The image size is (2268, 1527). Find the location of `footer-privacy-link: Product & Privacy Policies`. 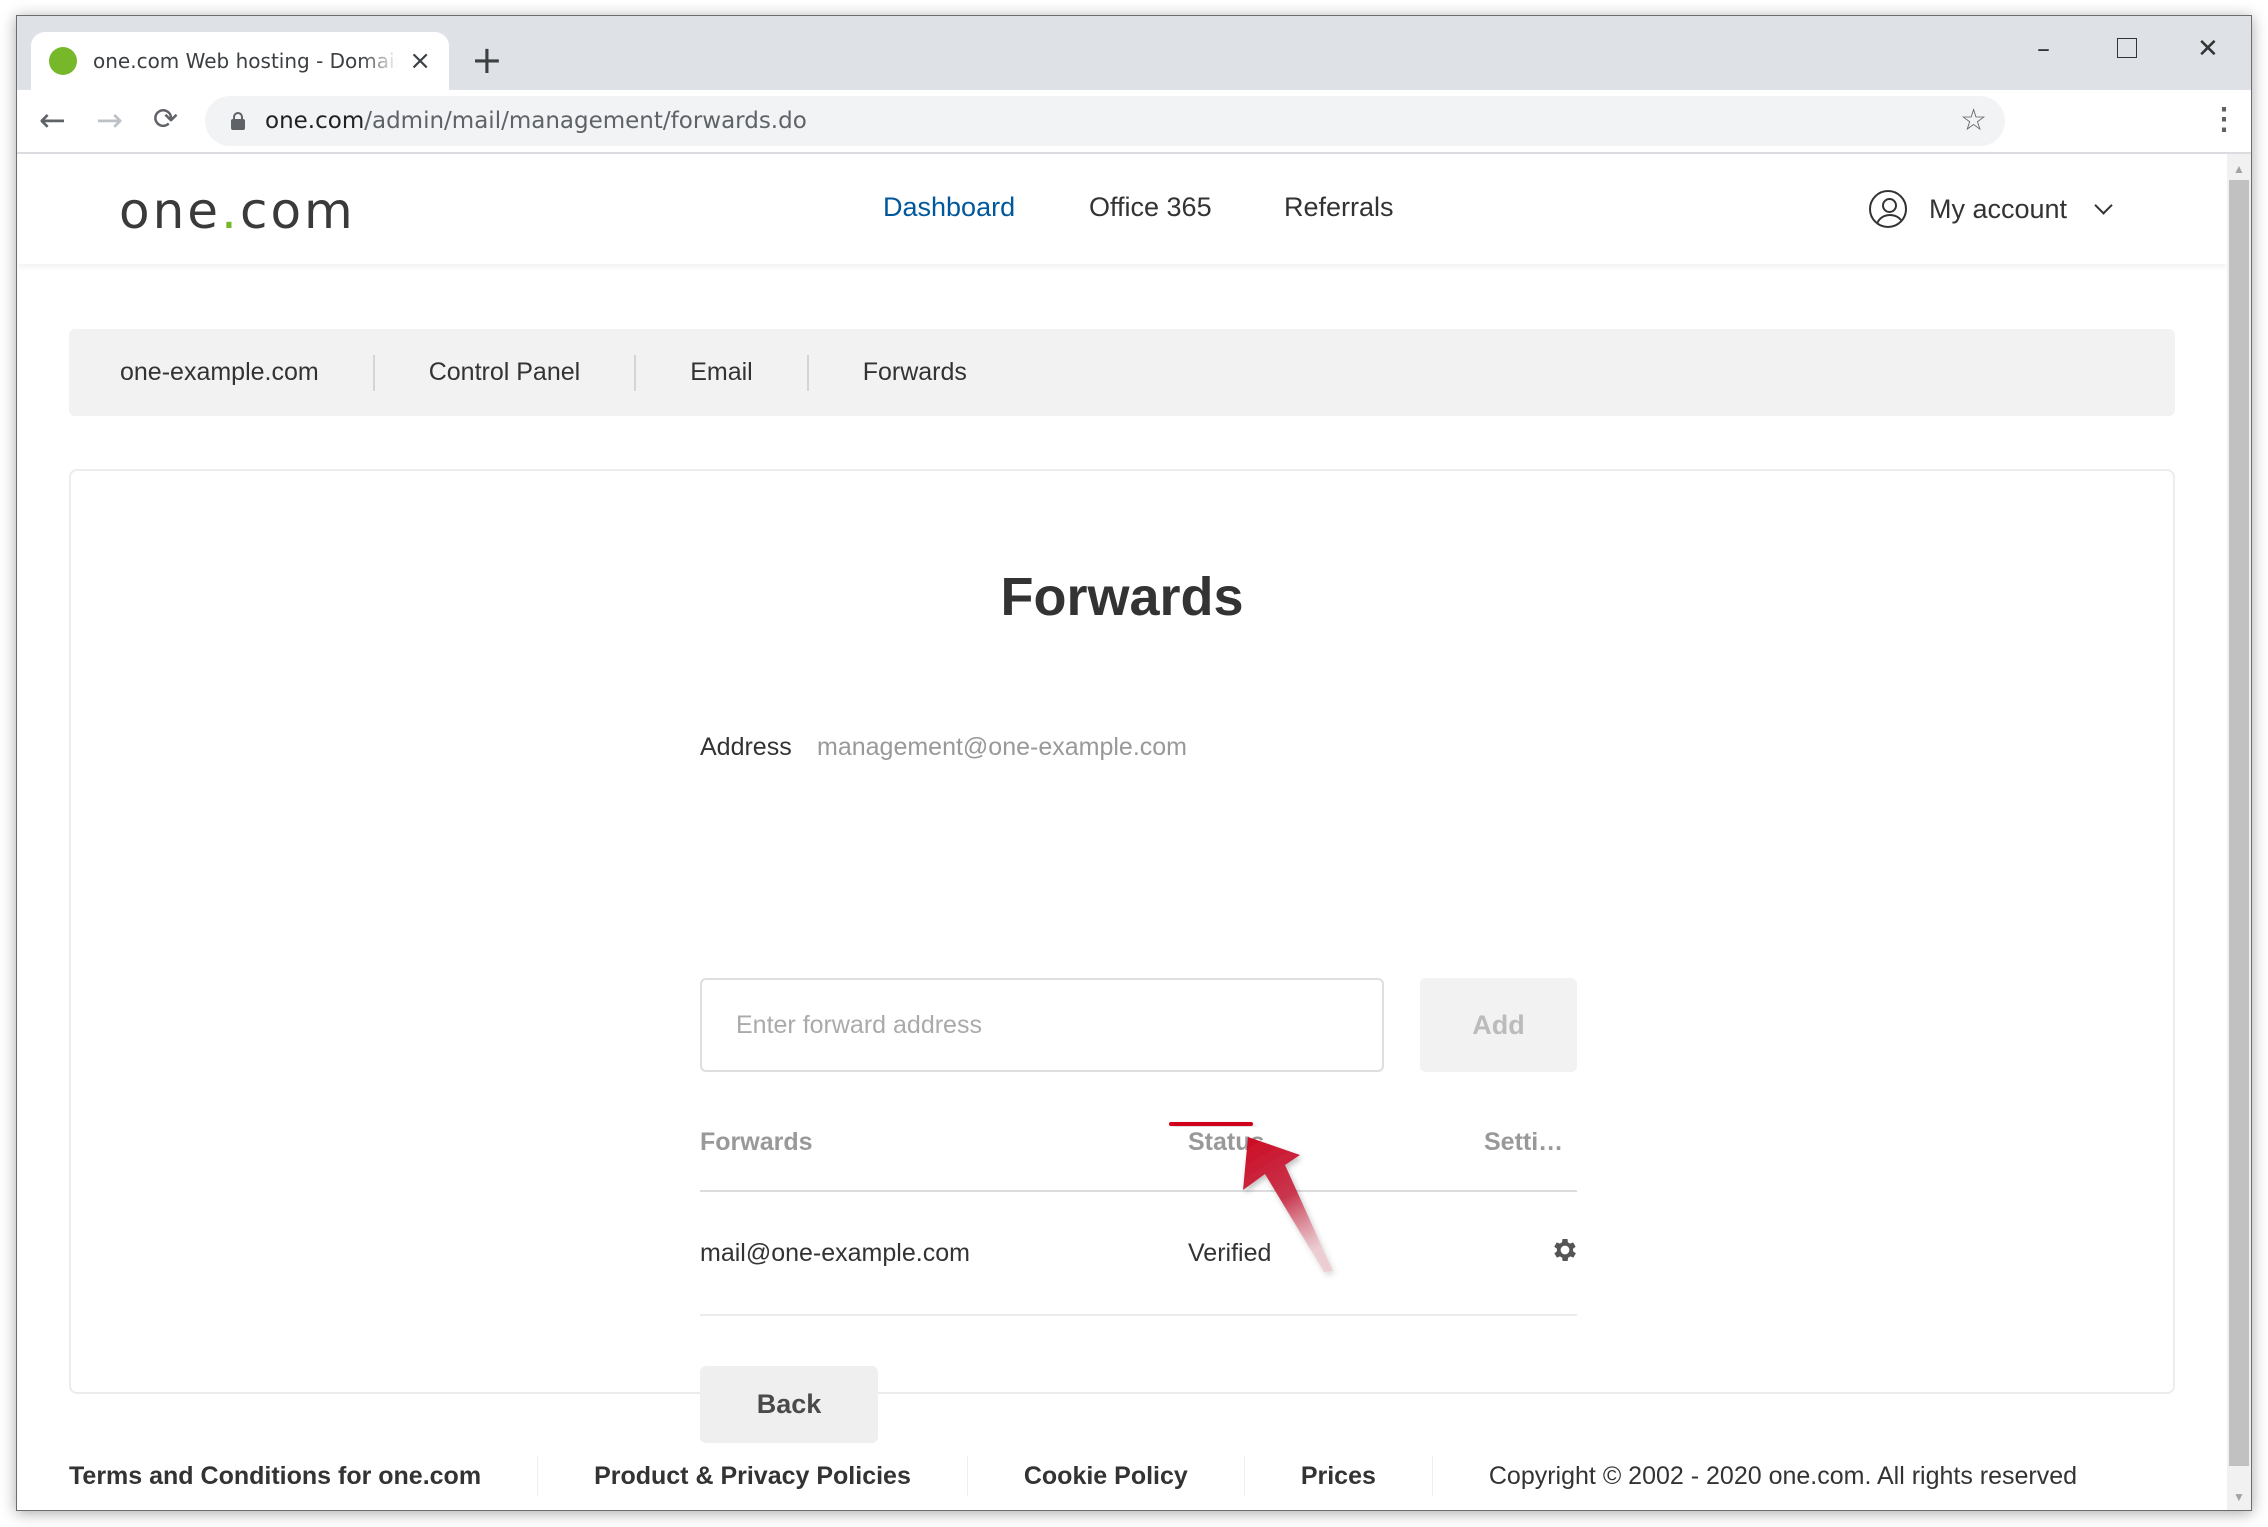

footer-privacy-link: Product & Privacy Policies is located at coordinates (752, 1476).